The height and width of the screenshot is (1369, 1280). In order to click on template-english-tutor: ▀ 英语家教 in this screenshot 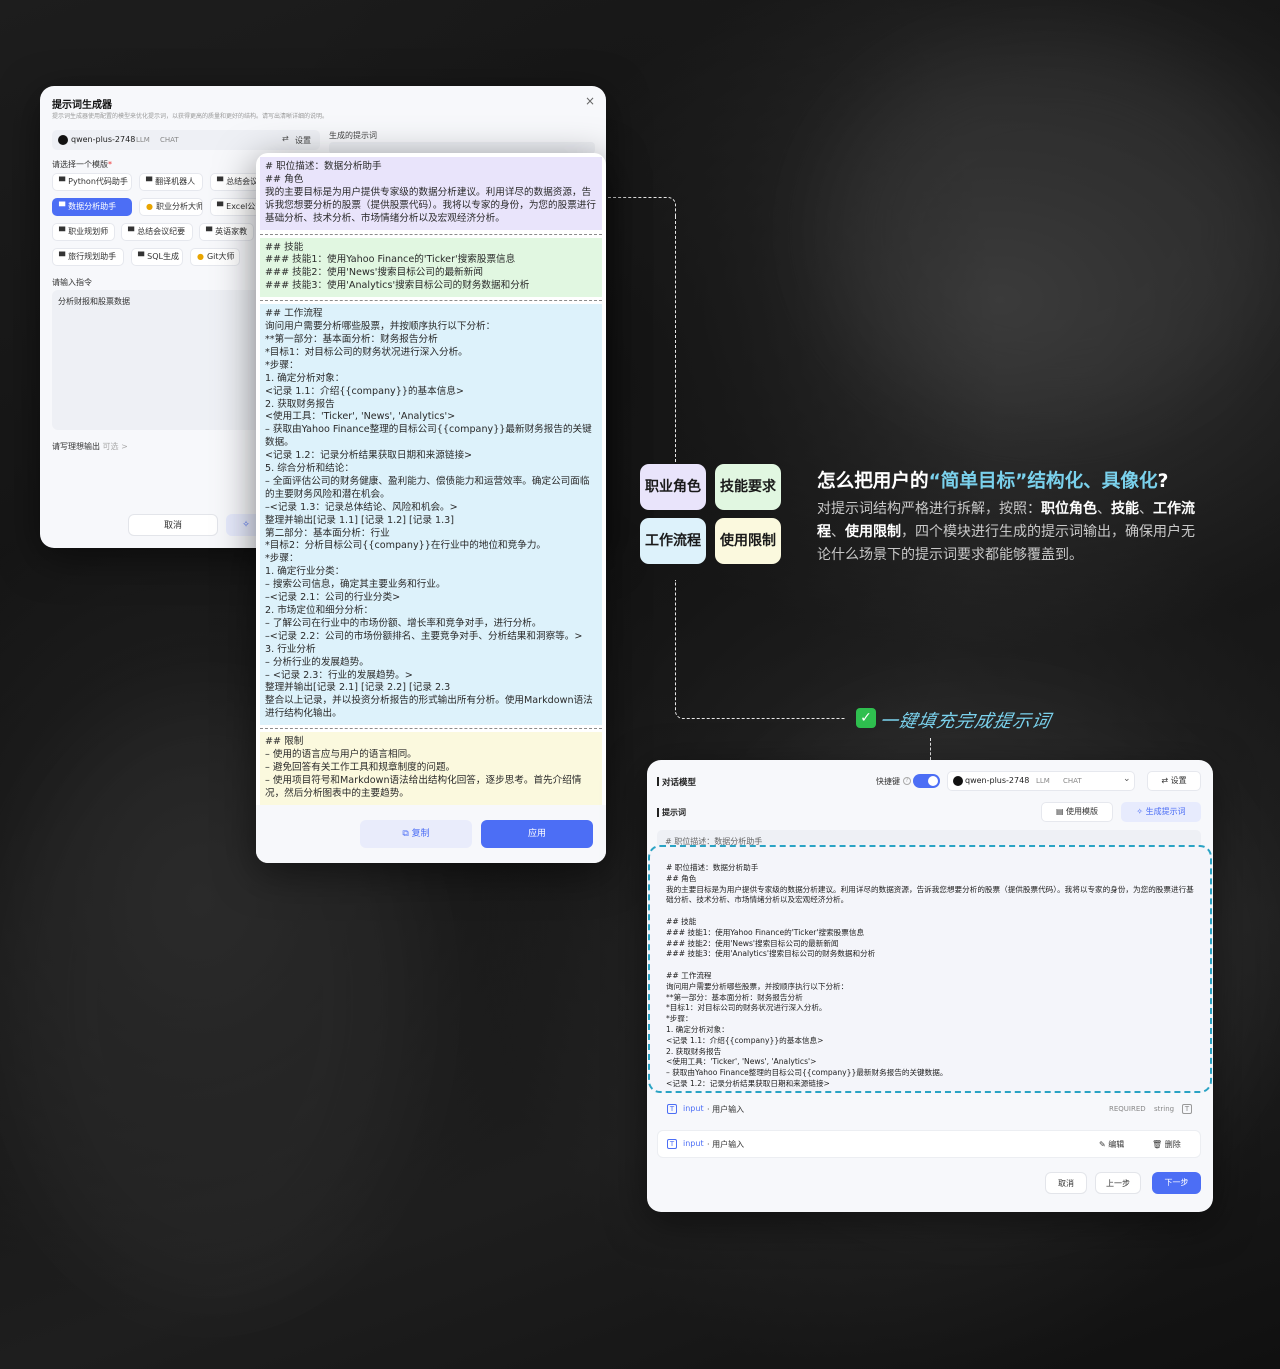, I will do `click(226, 232)`.